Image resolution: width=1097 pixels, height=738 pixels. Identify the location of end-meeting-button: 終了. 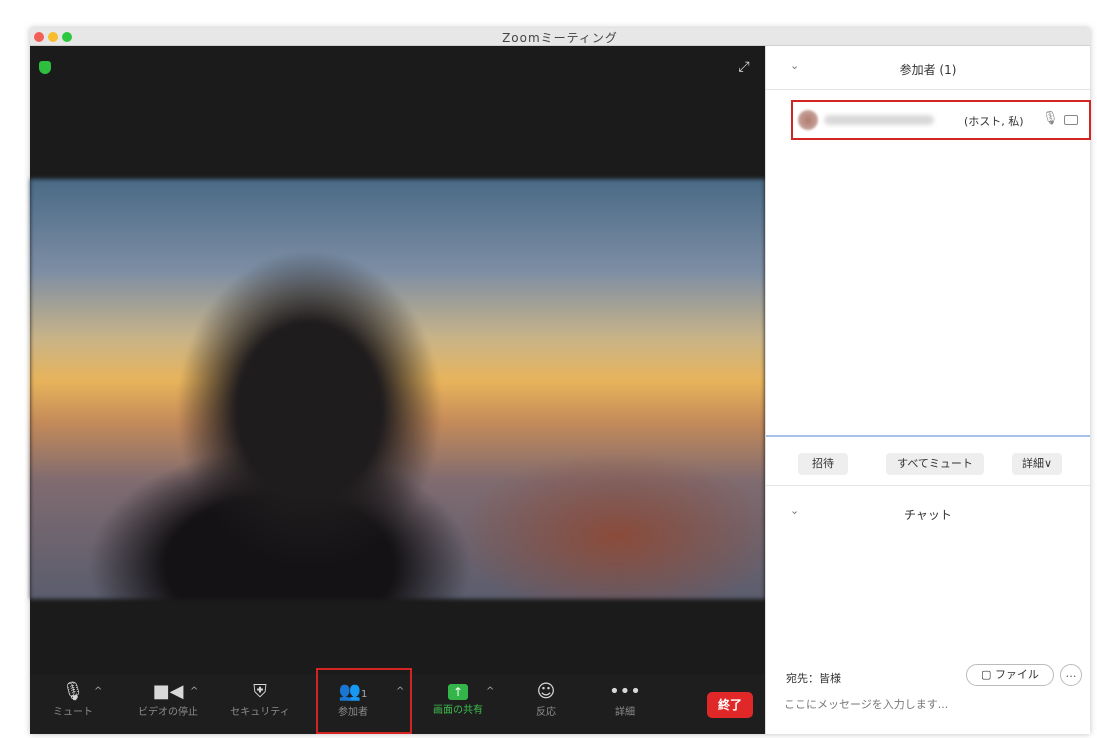
(730, 705).